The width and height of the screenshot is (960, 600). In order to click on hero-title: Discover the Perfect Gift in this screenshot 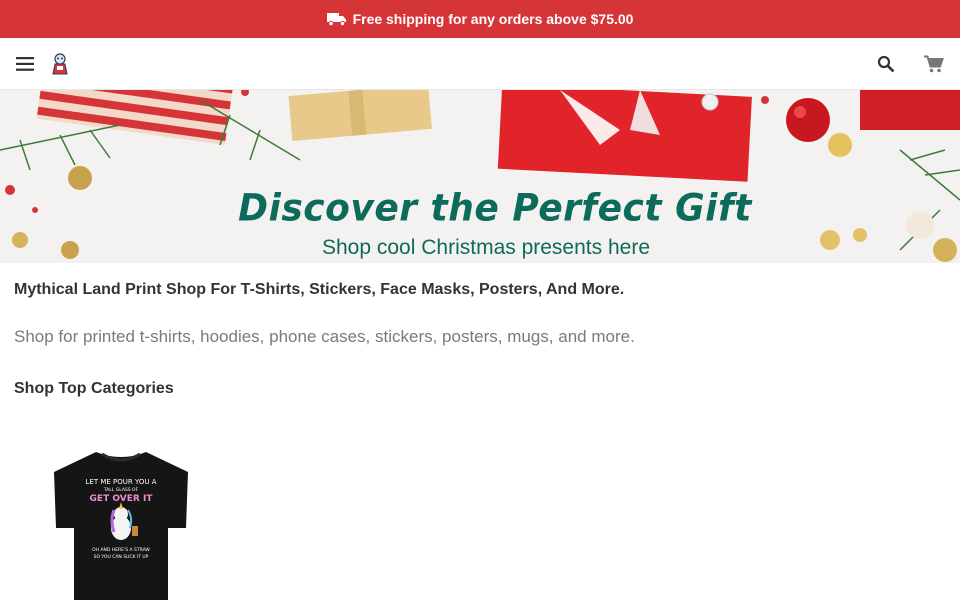, I will do `click(495, 208)`.